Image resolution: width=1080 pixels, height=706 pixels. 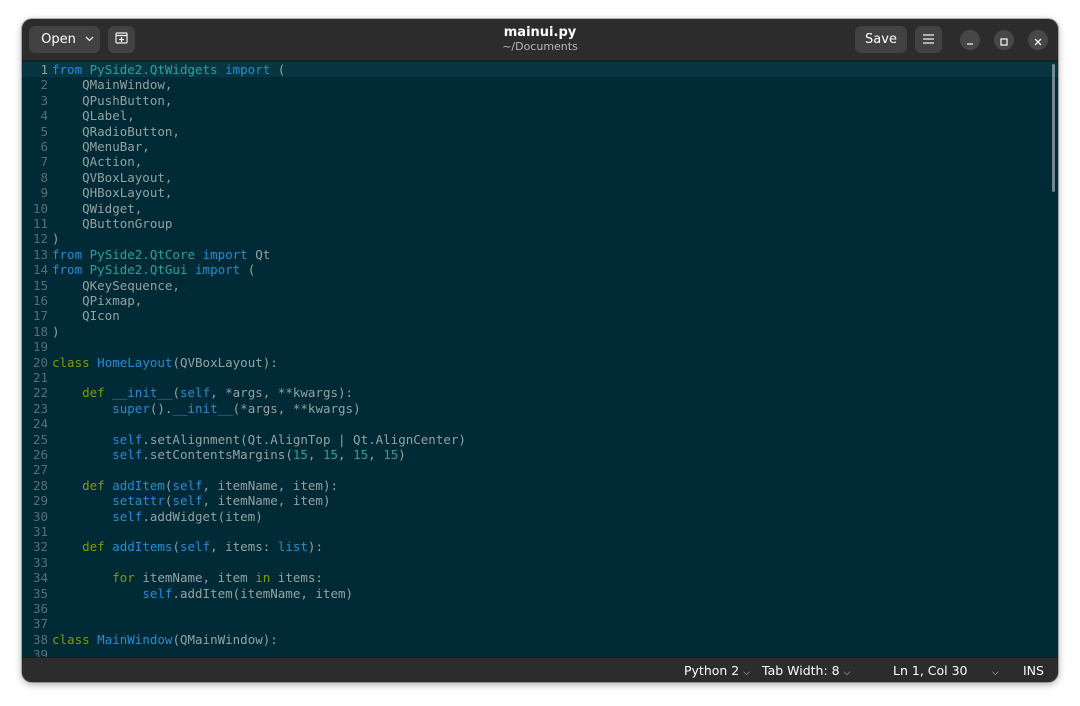 What do you see at coordinates (540, 315) in the screenshot?
I see `code-line: 17 QIcon` at bounding box center [540, 315].